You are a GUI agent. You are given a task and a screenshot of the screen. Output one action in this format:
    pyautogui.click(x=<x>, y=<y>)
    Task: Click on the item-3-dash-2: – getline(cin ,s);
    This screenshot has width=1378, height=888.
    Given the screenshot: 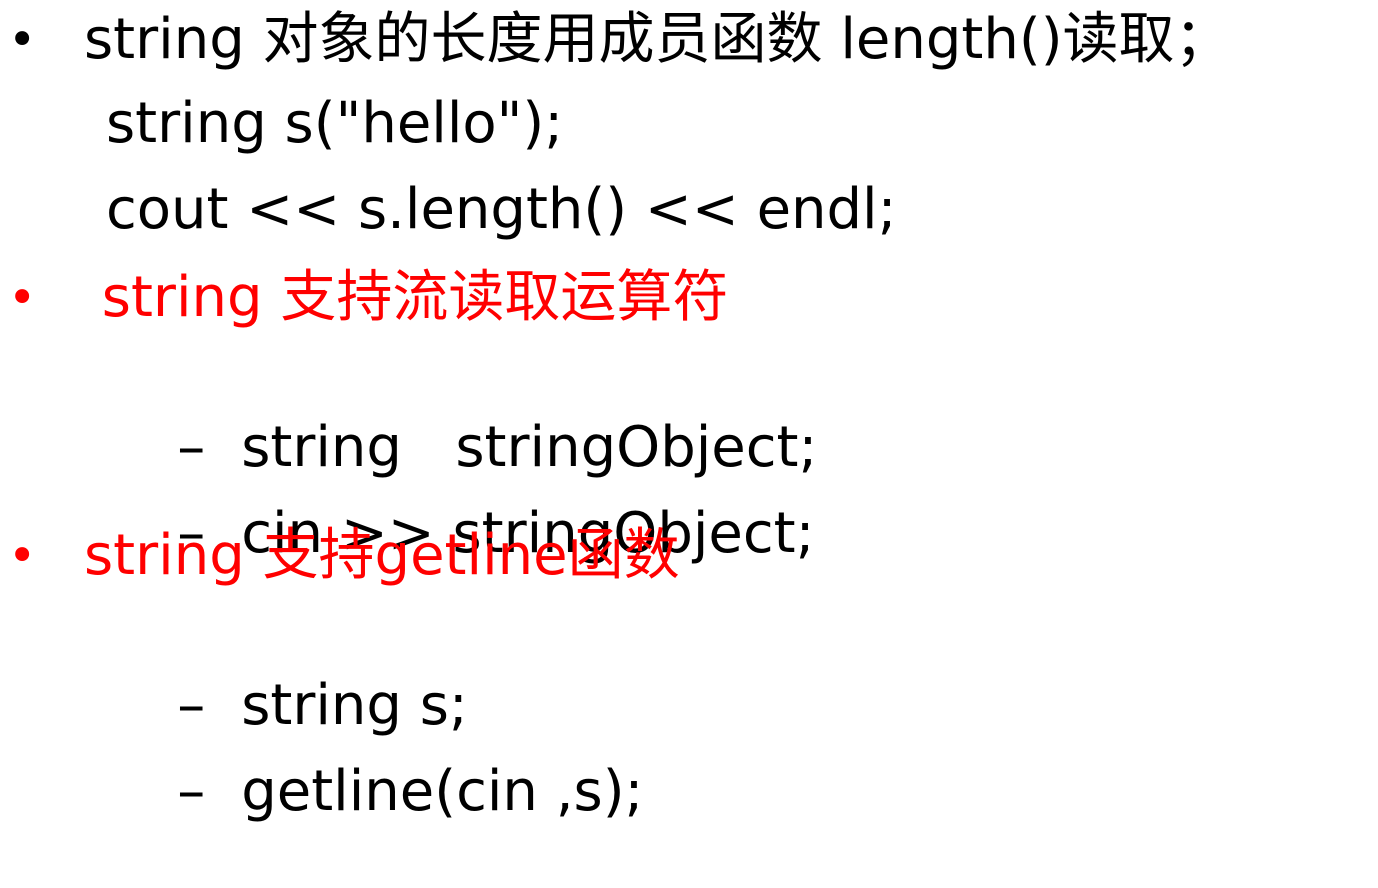 What is the action you would take?
    pyautogui.click(x=374, y=792)
    